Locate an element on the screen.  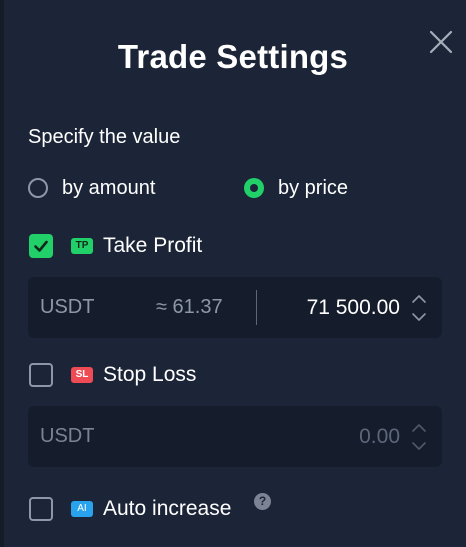
radio-dot is located at coordinates (254, 188).